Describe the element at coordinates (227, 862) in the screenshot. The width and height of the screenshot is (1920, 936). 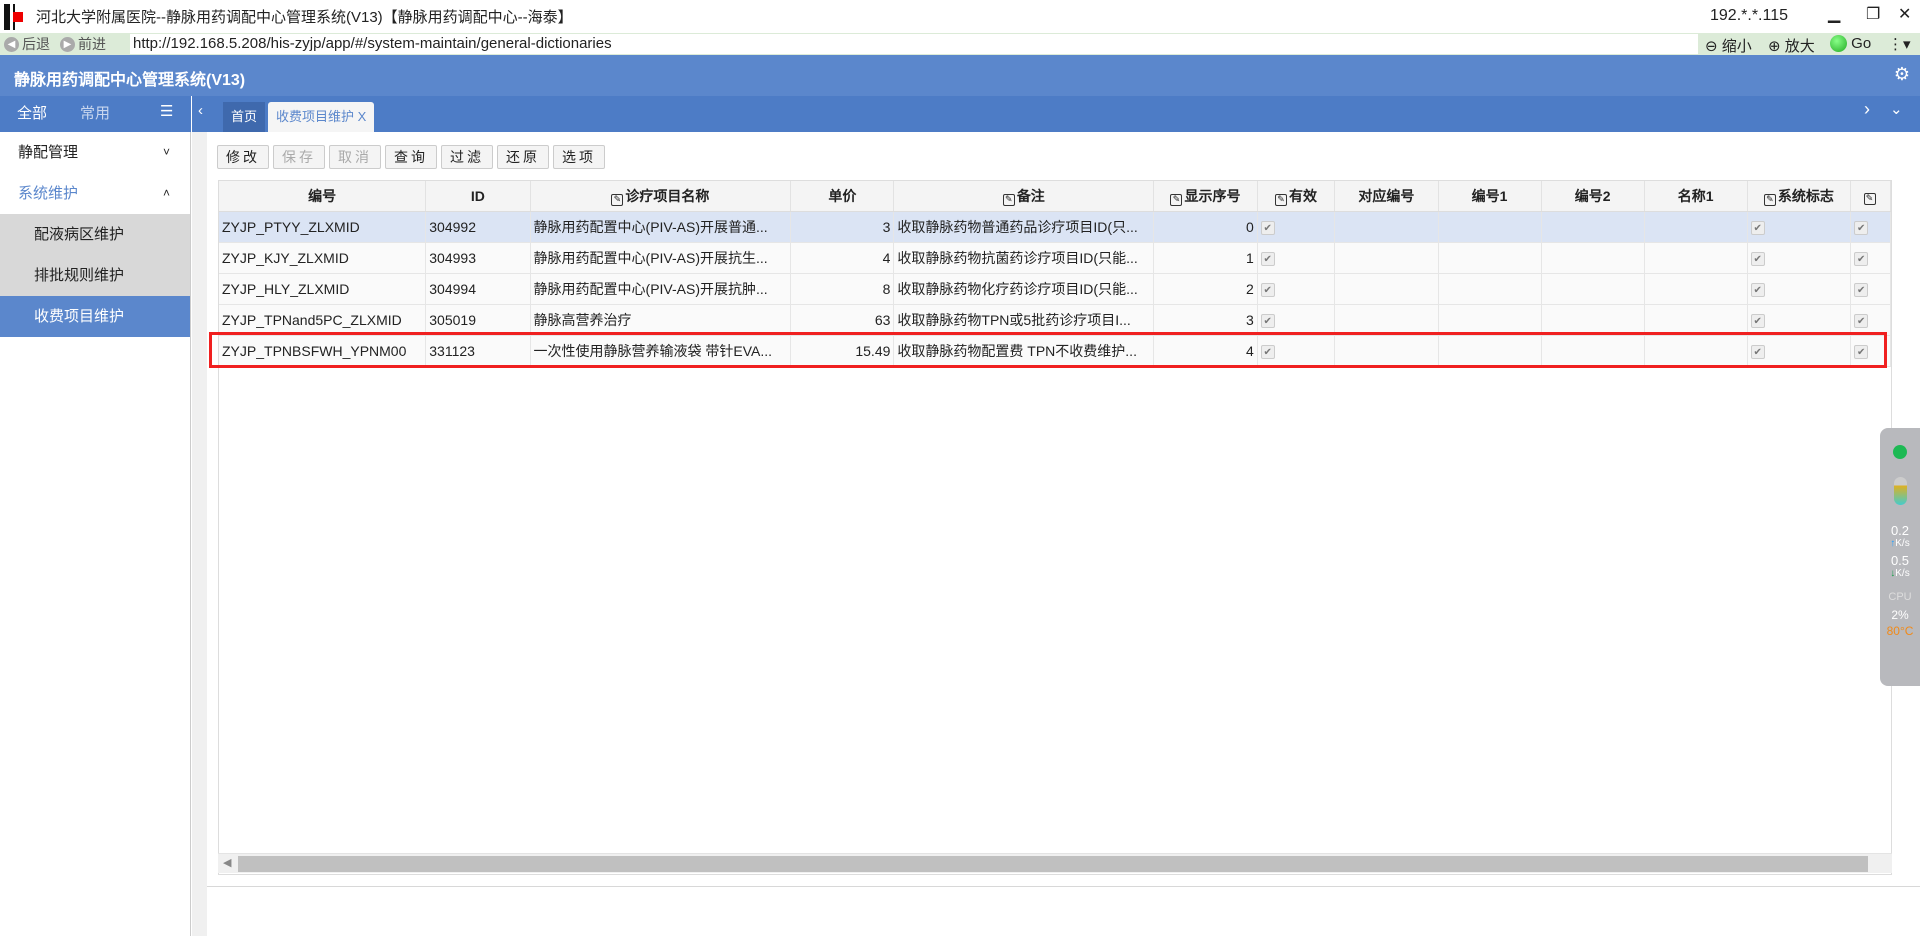
I see `scroll-left-icon: ◀` at that location.